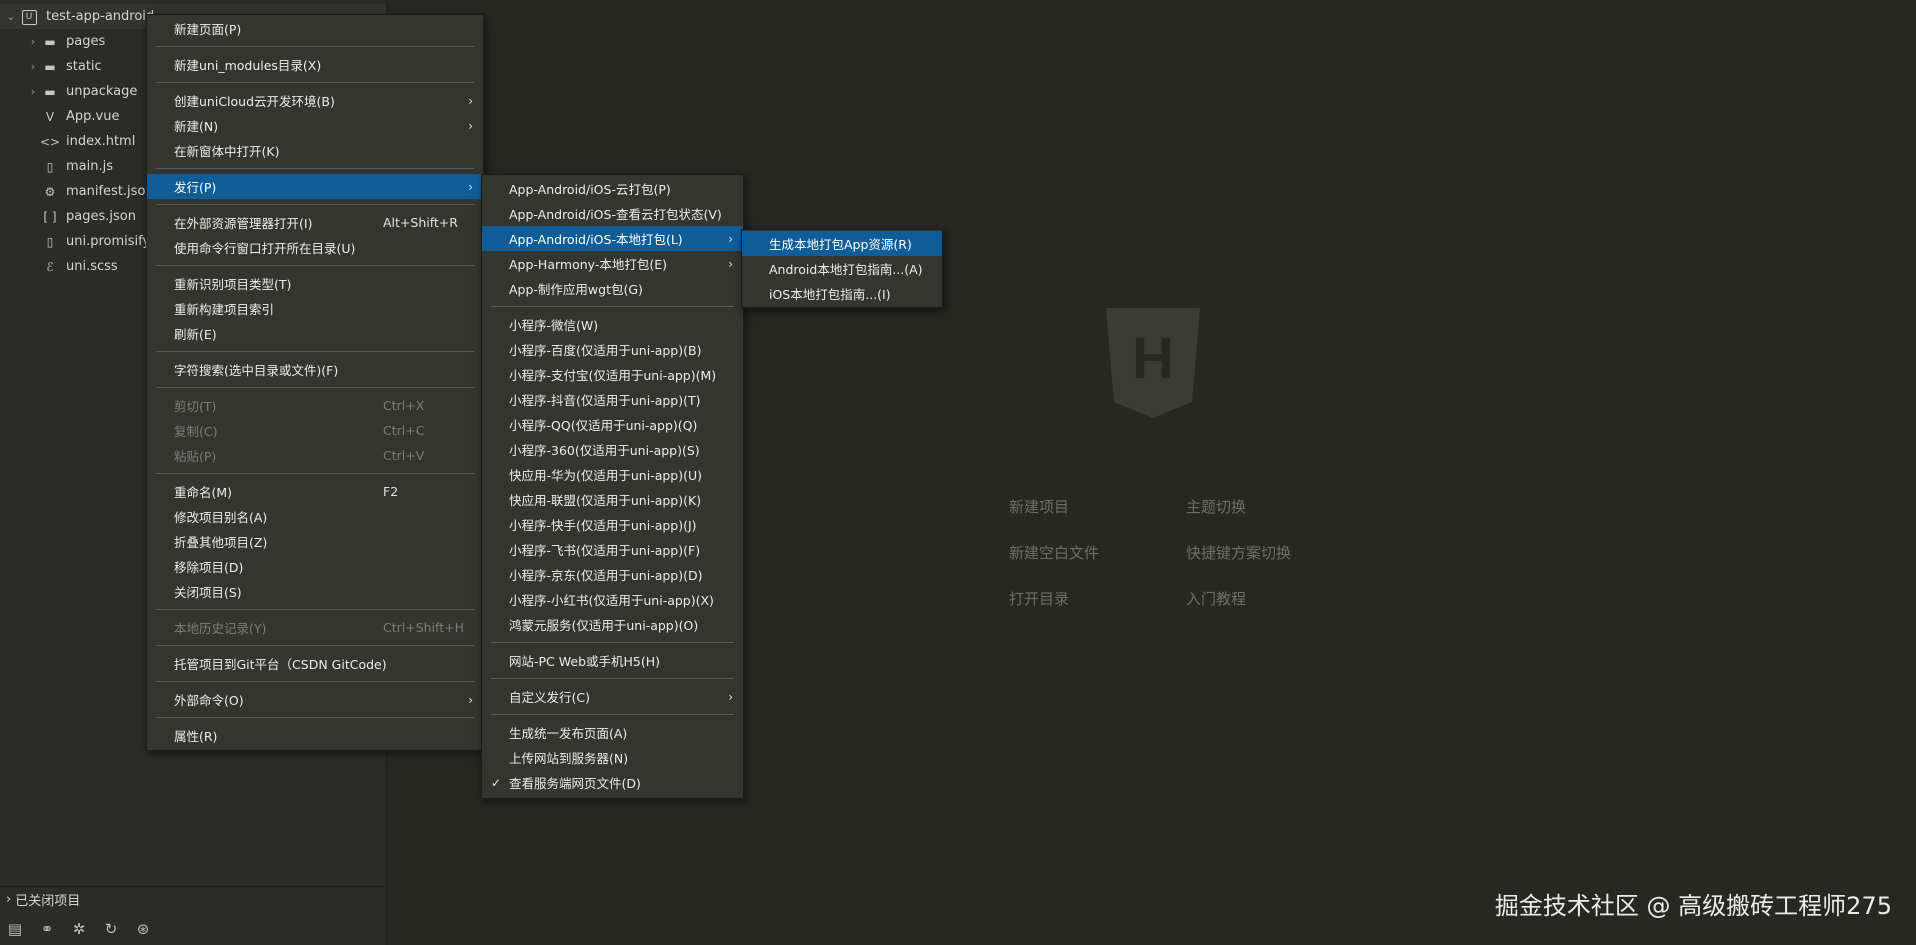 This screenshot has height=945, width=1916. Describe the element at coordinates (50, 141) in the screenshot. I see `html-file-icon: <>` at that location.